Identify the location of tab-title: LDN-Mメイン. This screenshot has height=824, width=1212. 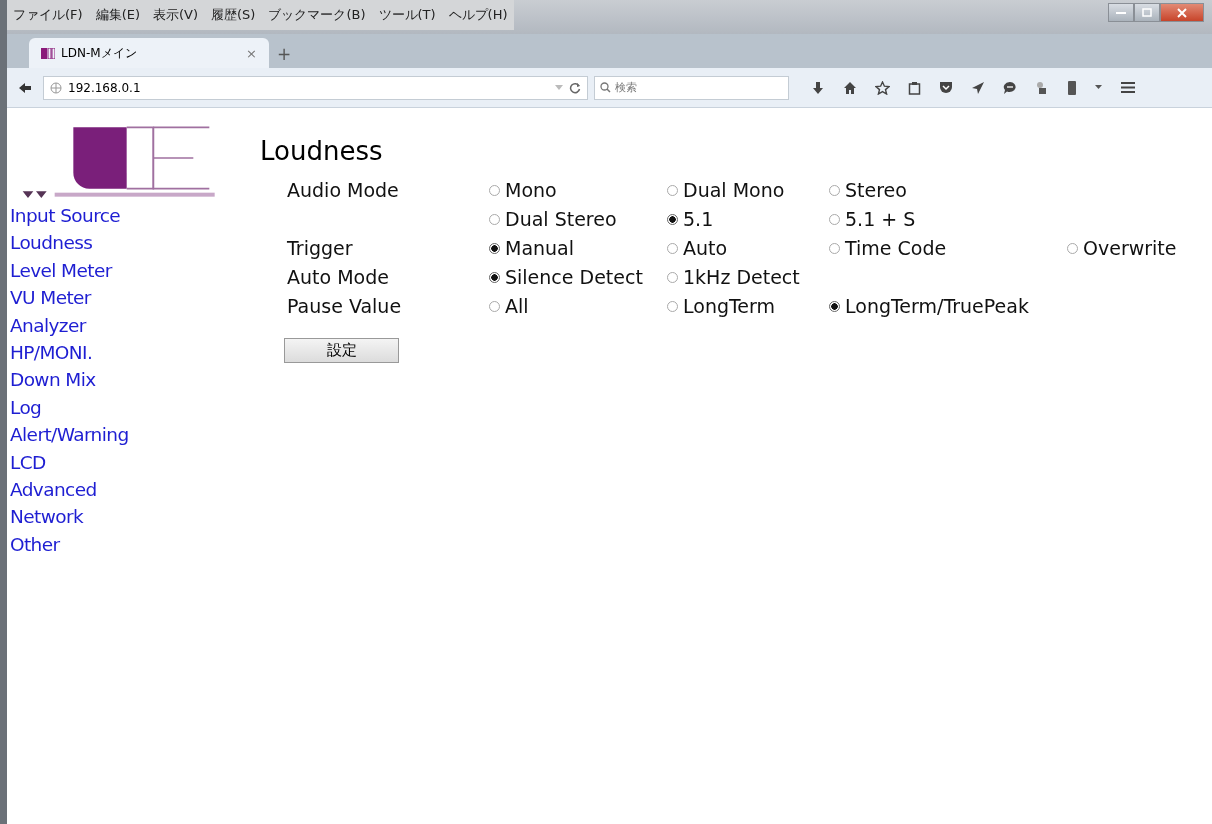
(99, 53).